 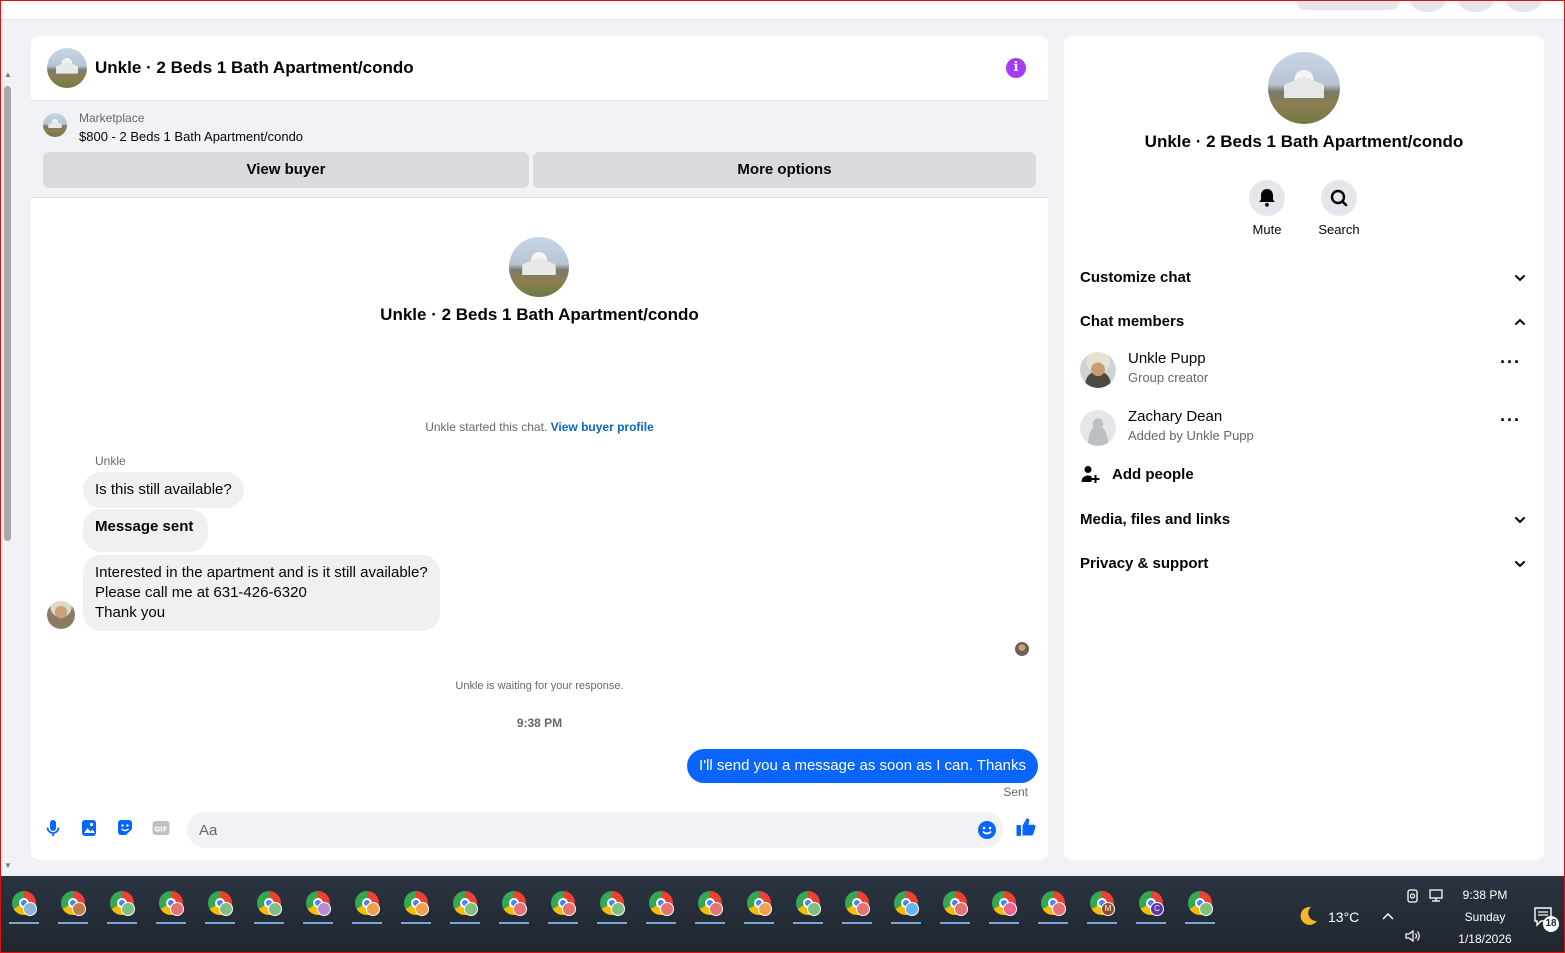 I want to click on message-input-box, so click(x=595, y=830).